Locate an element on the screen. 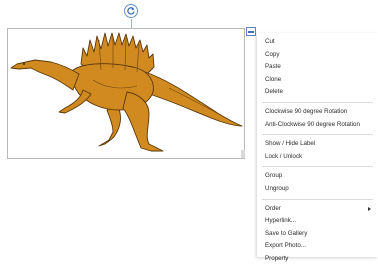 The width and height of the screenshot is (378, 266). menu-item-label: Property is located at coordinates (277, 258).